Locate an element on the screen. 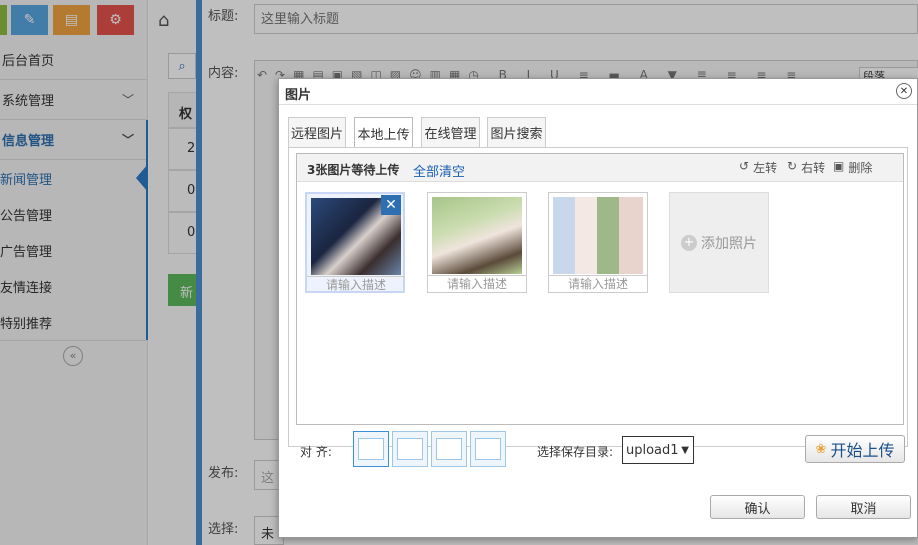 This screenshot has height=545, width=918. align-center-icon is located at coordinates (488, 449).